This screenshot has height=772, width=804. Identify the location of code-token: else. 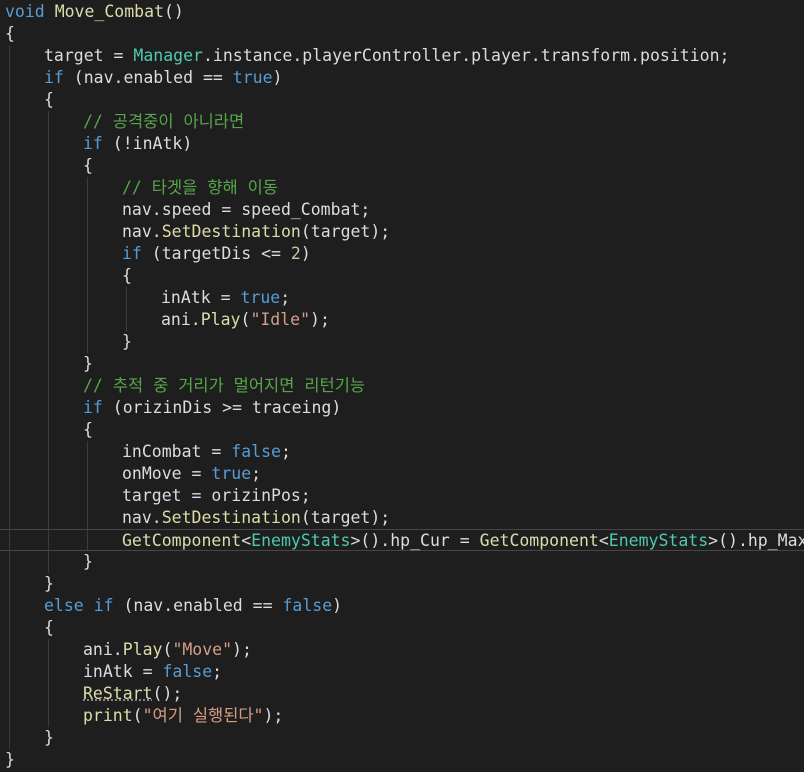
(64, 605).